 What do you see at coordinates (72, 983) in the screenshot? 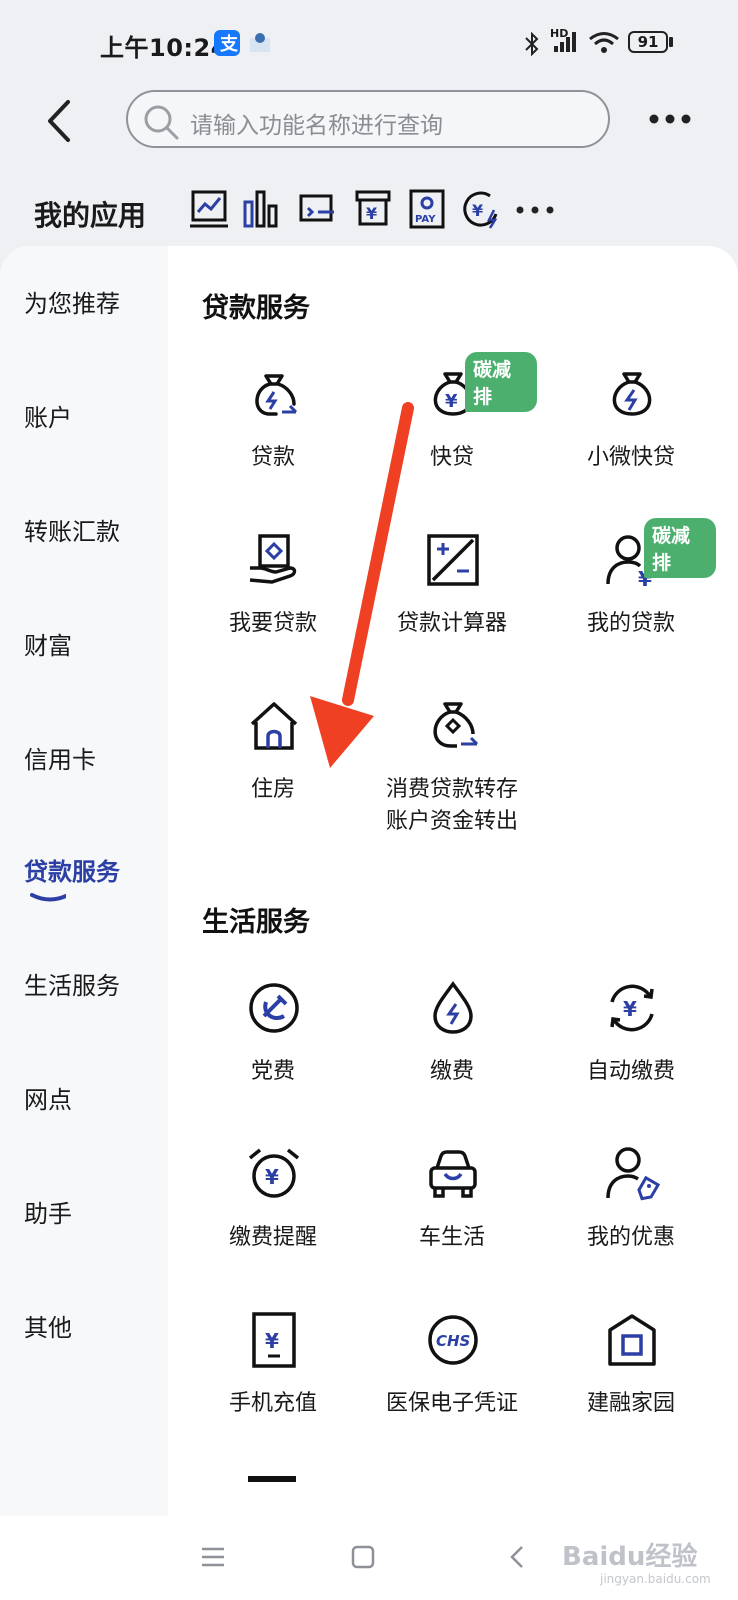
I see `sidebar-item-life-services: 生活服务` at bounding box center [72, 983].